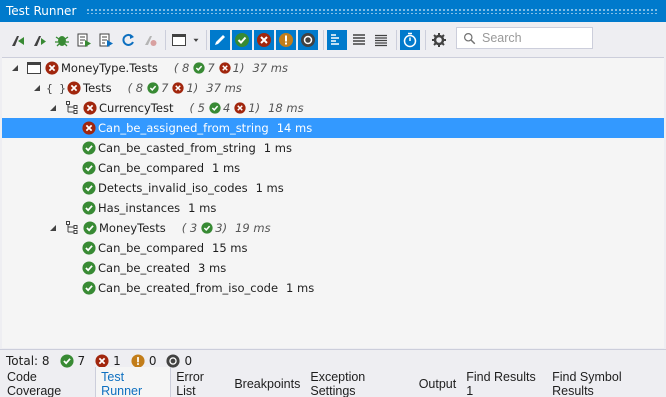 The width and height of the screenshot is (666, 397). I want to click on status-skipped: 0, so click(179, 361).